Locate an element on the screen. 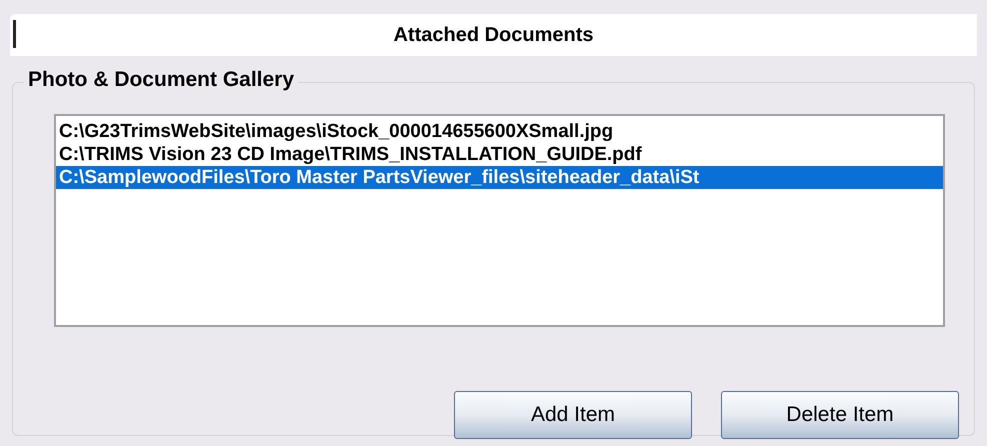  file-list-item: C:\G23TrimsWebSite\images\iStock_000014655600XSmall.jpg is located at coordinates (499, 131).